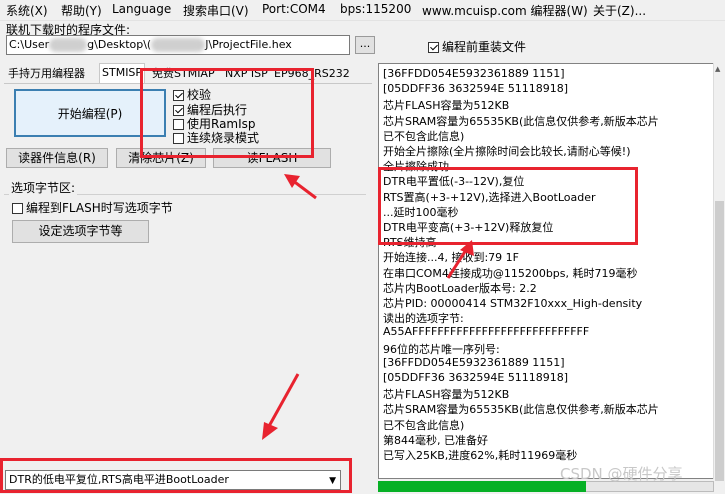  Describe the element at coordinates (507, 151) in the screenshot. I see `log-line: 开始全片擦除(全片擦除时间会比较长,请耐心等候!)` at that location.